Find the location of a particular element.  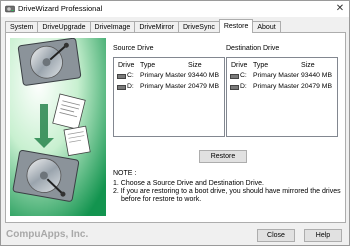

dest-col-type: Type is located at coordinates (261, 65).